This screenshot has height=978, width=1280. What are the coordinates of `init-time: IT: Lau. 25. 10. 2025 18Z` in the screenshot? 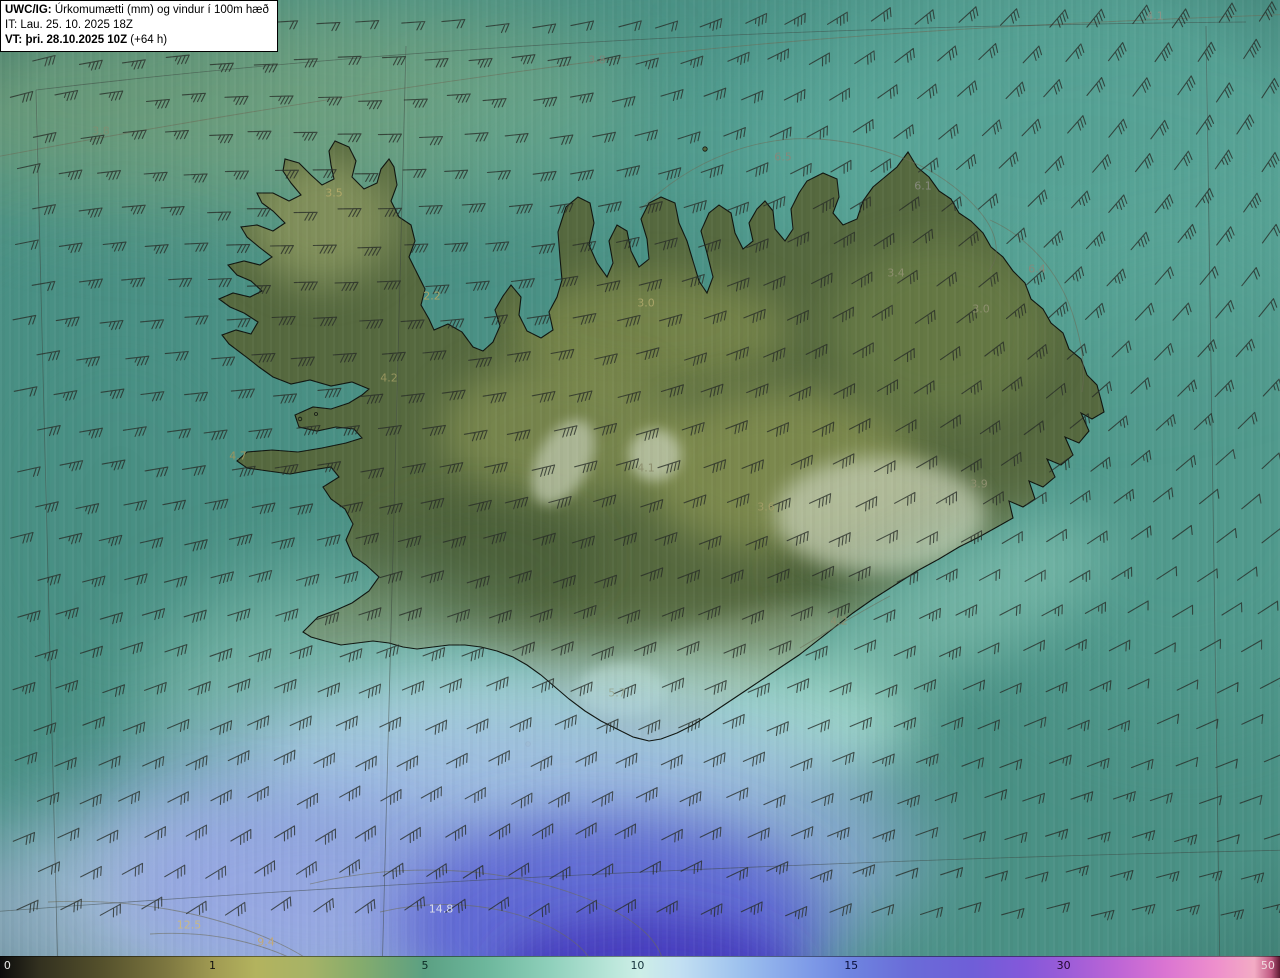 It's located at (69, 24).